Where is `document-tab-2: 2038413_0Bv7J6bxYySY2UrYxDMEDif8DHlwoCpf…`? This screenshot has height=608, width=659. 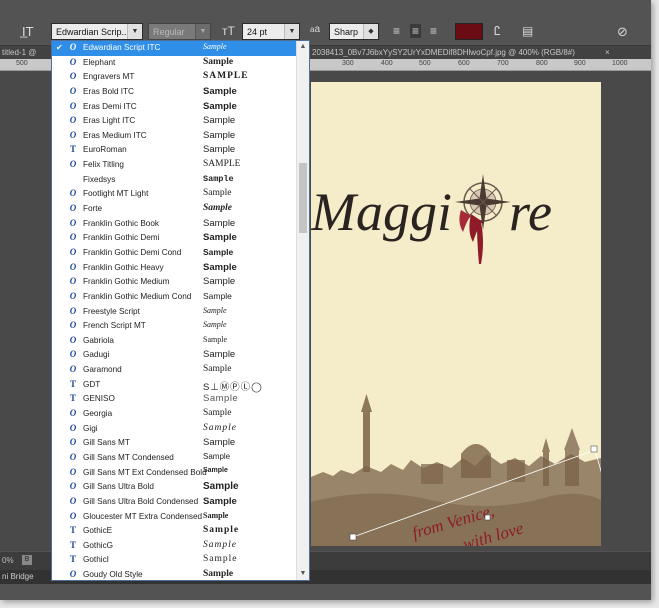 document-tab-2: 2038413_0Bv7J6bxYySY2UrYxDMEDif8DHlwoCpf… is located at coordinates (443, 52).